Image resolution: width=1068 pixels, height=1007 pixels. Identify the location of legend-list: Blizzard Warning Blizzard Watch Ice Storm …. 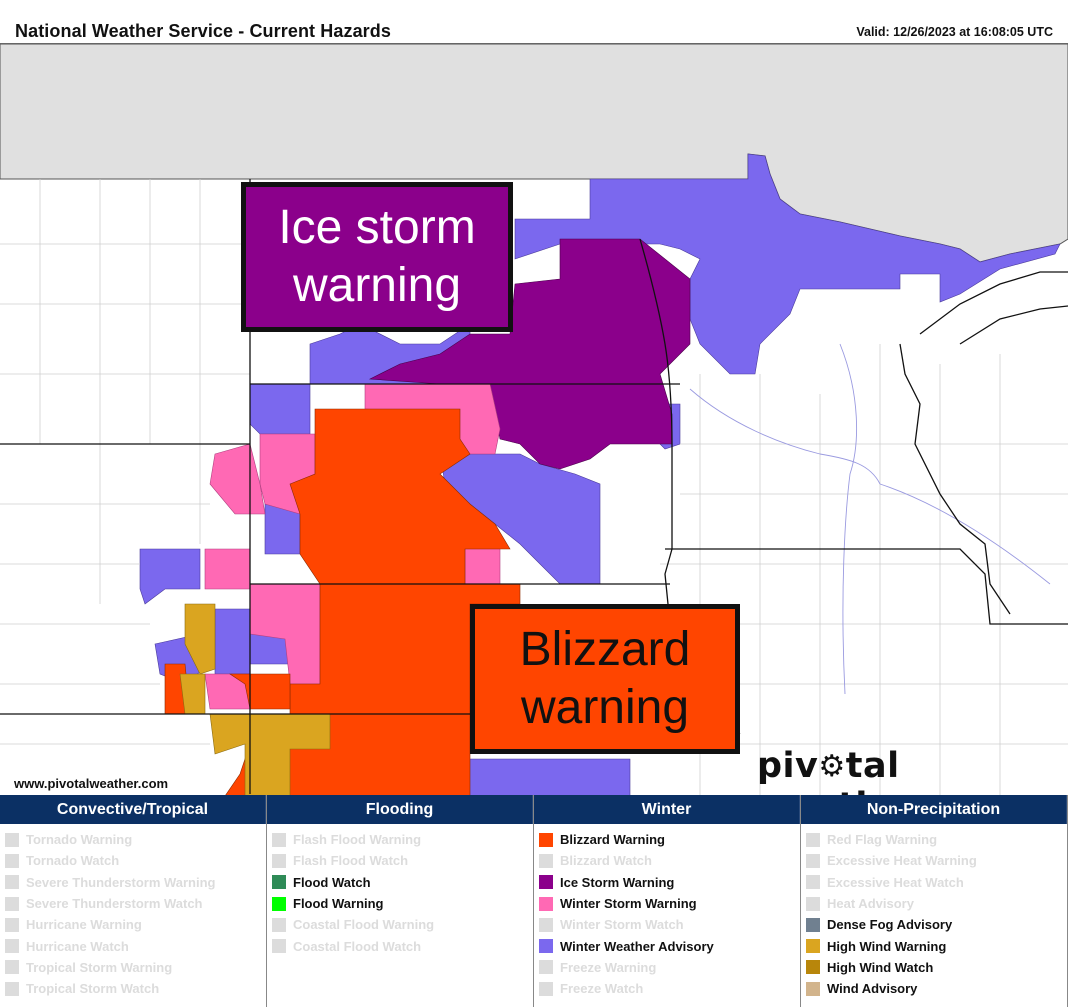
(667, 911).